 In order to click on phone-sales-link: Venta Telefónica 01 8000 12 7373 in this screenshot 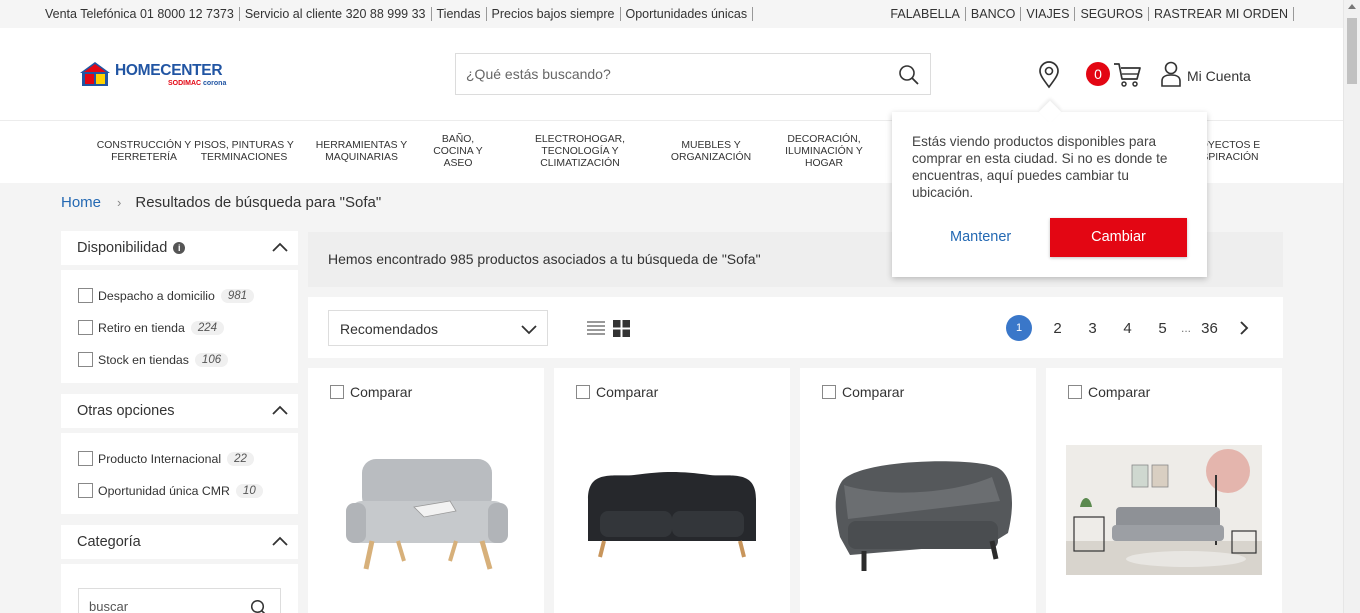, I will do `click(142, 14)`.